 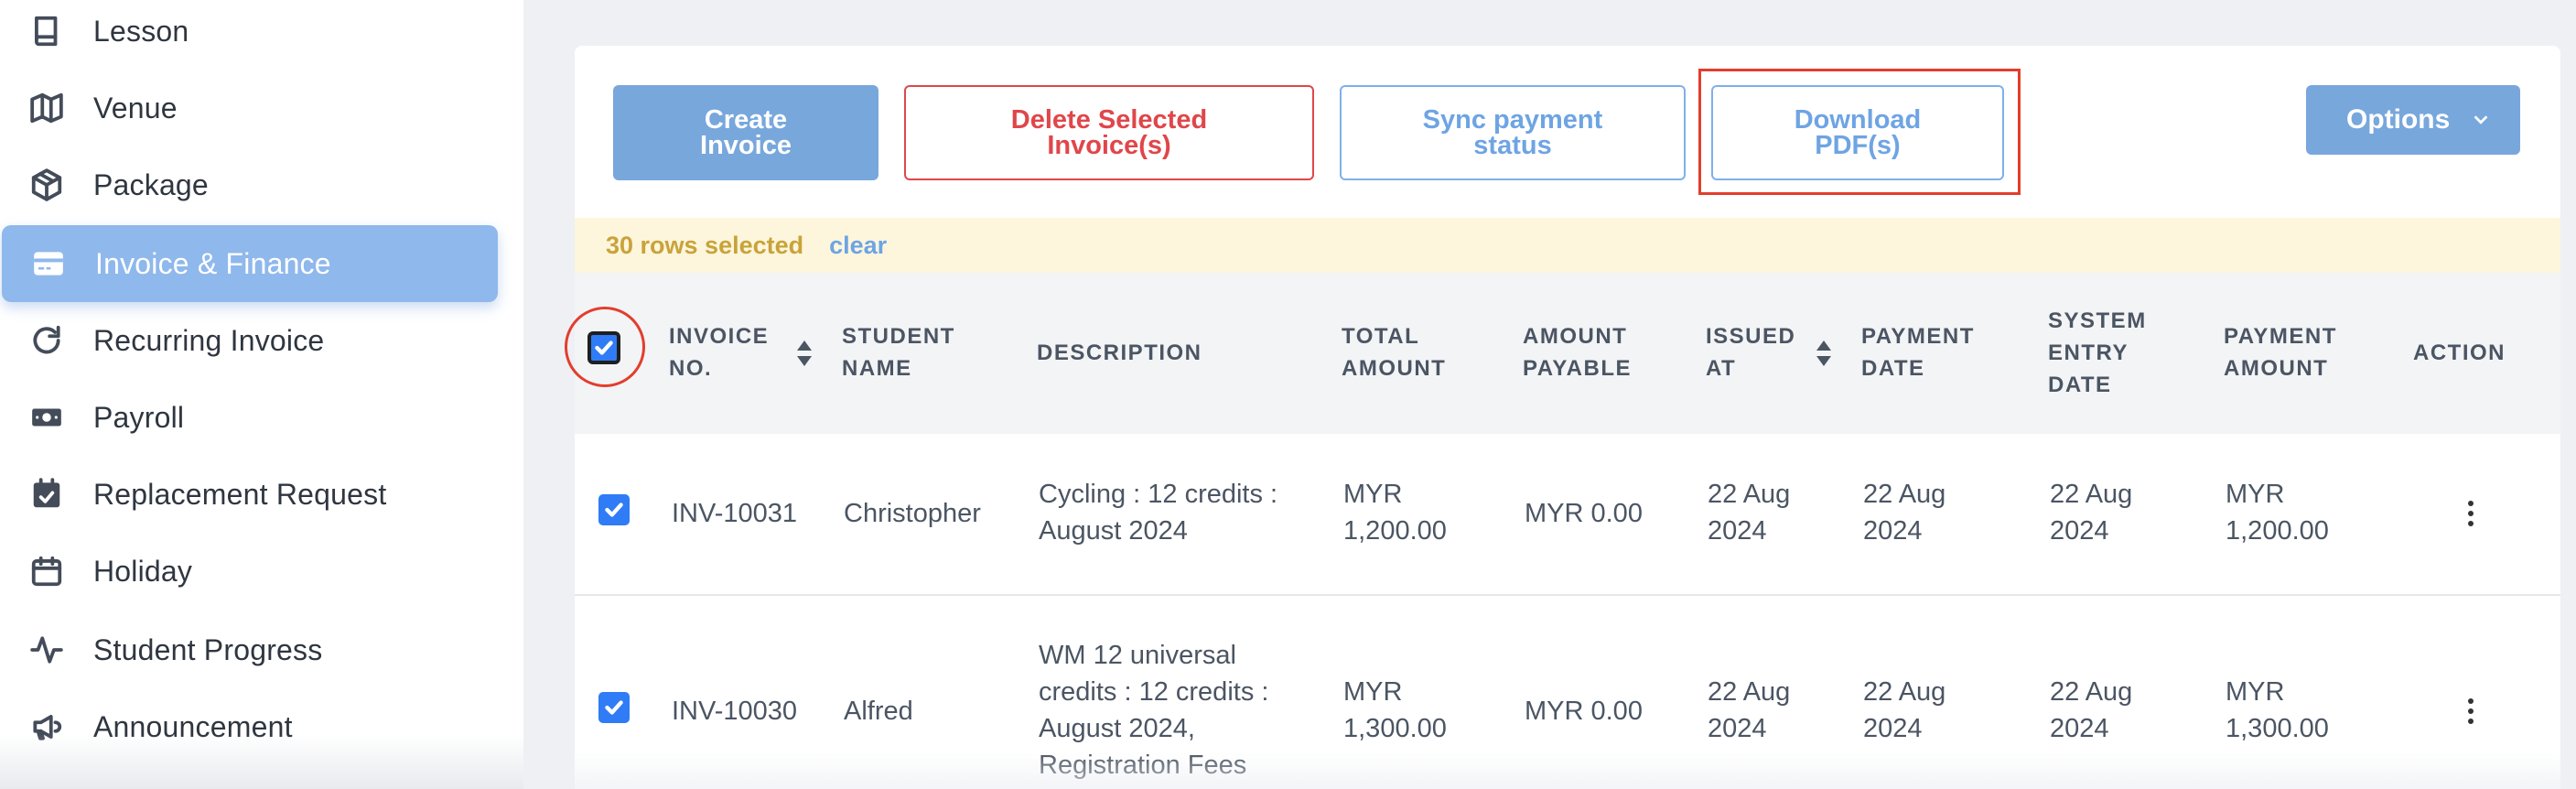 What do you see at coordinates (2280, 352) in the screenshot?
I see `header-payment-amount: Payment Amount` at bounding box center [2280, 352].